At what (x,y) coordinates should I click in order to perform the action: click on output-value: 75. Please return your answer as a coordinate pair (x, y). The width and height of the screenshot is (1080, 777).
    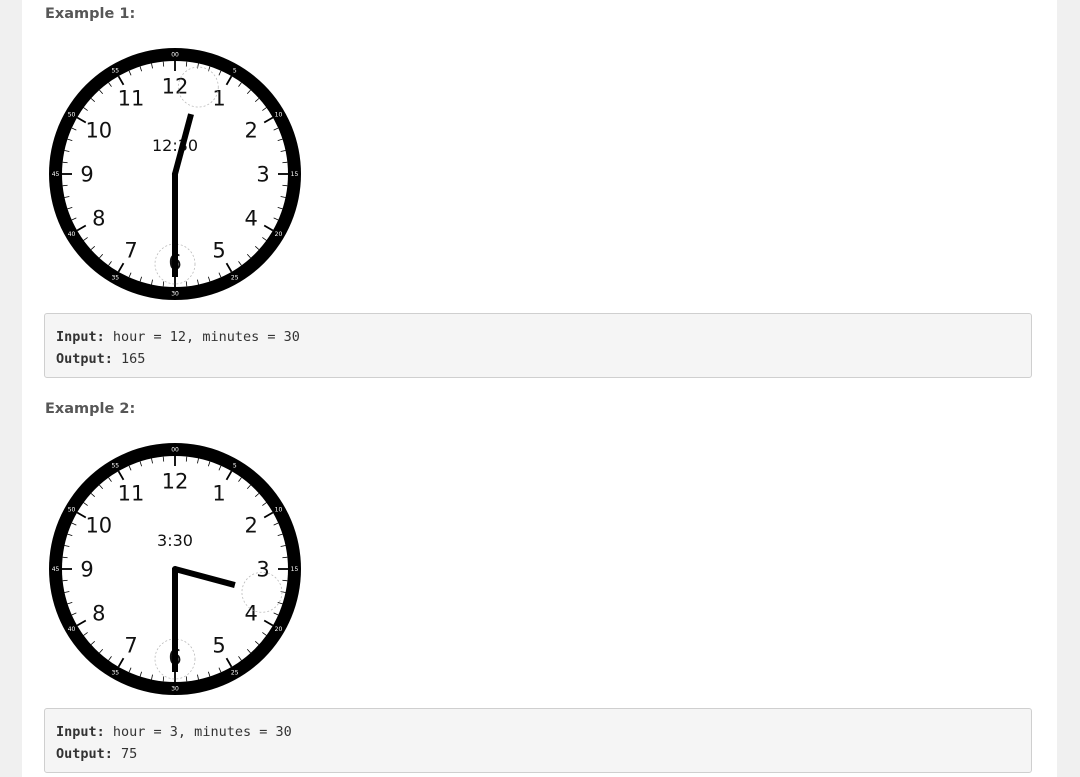
    Looking at the image, I should click on (125, 754).